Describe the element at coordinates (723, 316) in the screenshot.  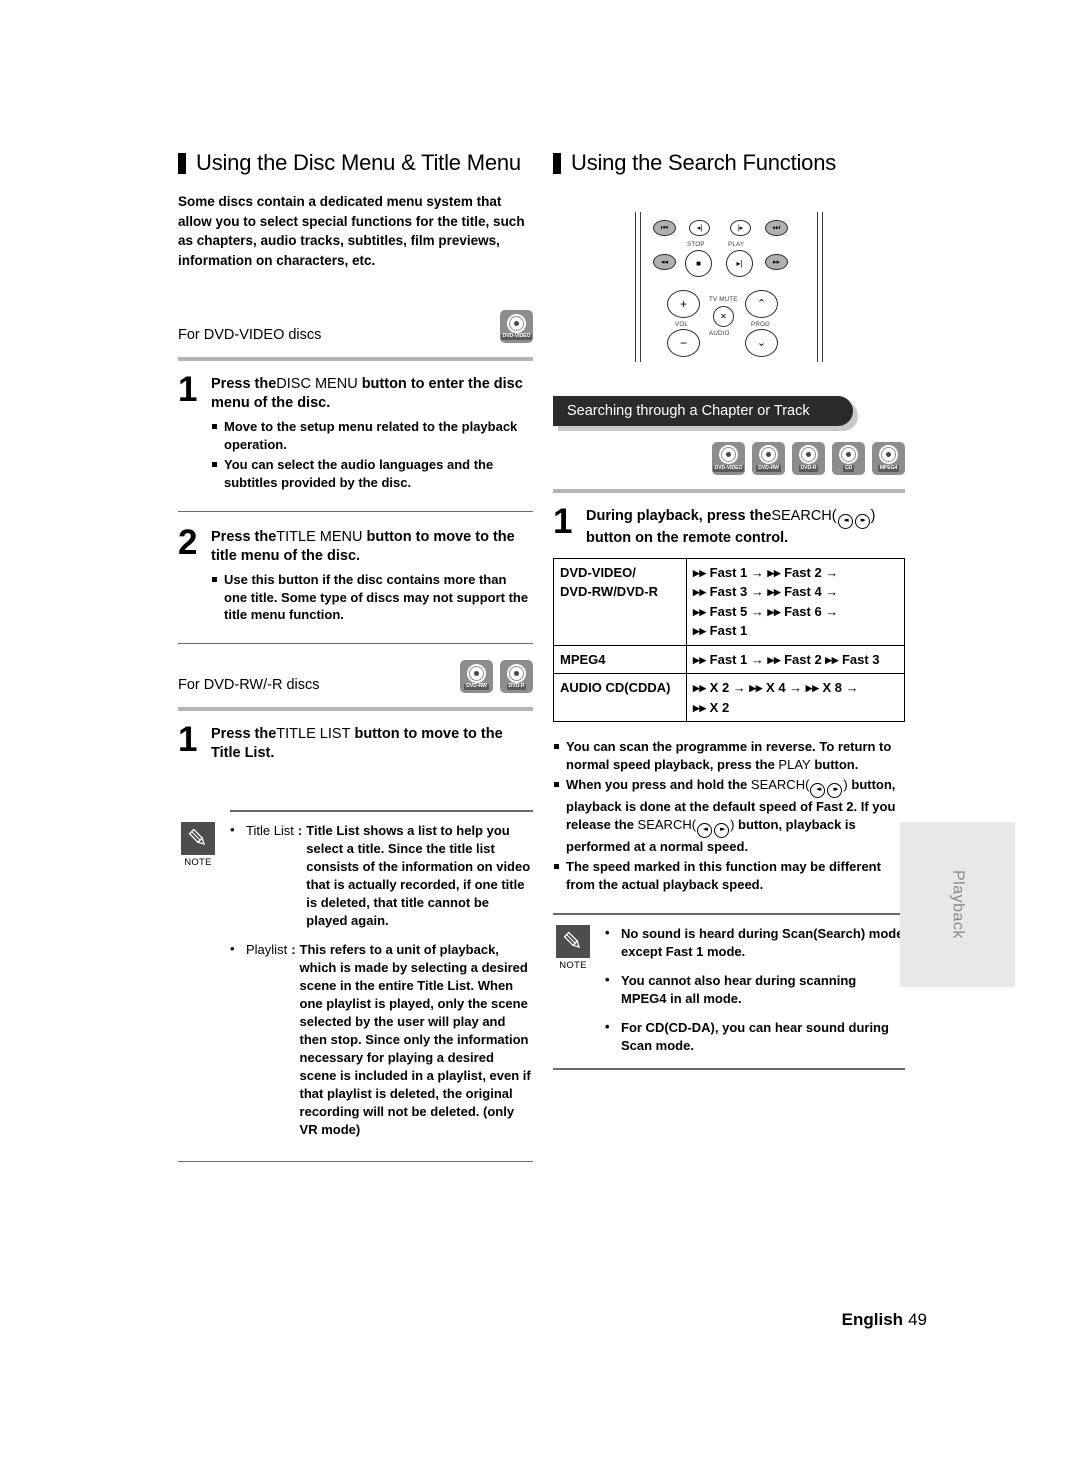
I see `mute-button: ✕` at that location.